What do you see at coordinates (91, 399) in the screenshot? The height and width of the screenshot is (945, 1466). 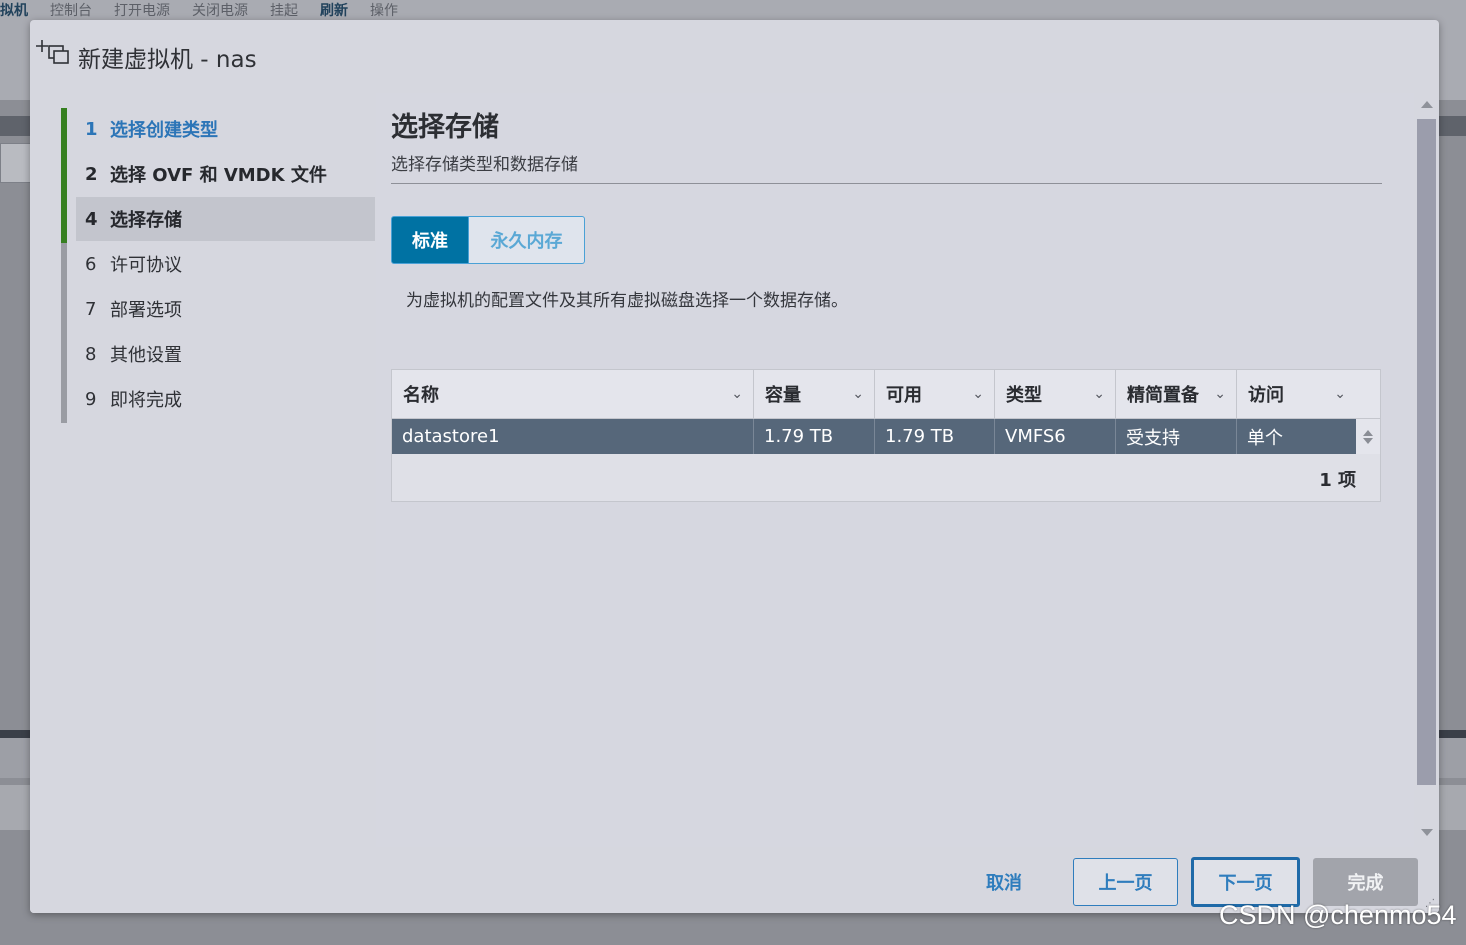 I see `step-number: 9` at bounding box center [91, 399].